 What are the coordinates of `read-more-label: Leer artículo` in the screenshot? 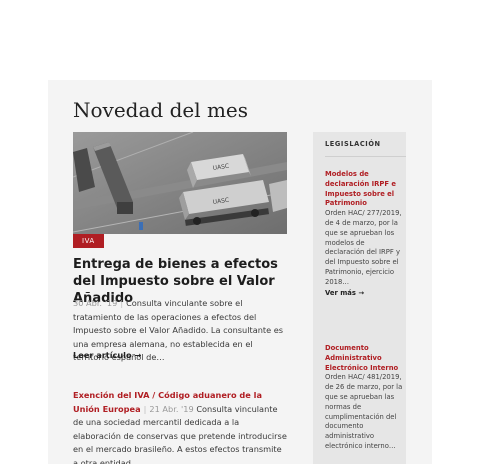 It's located at (102, 355).